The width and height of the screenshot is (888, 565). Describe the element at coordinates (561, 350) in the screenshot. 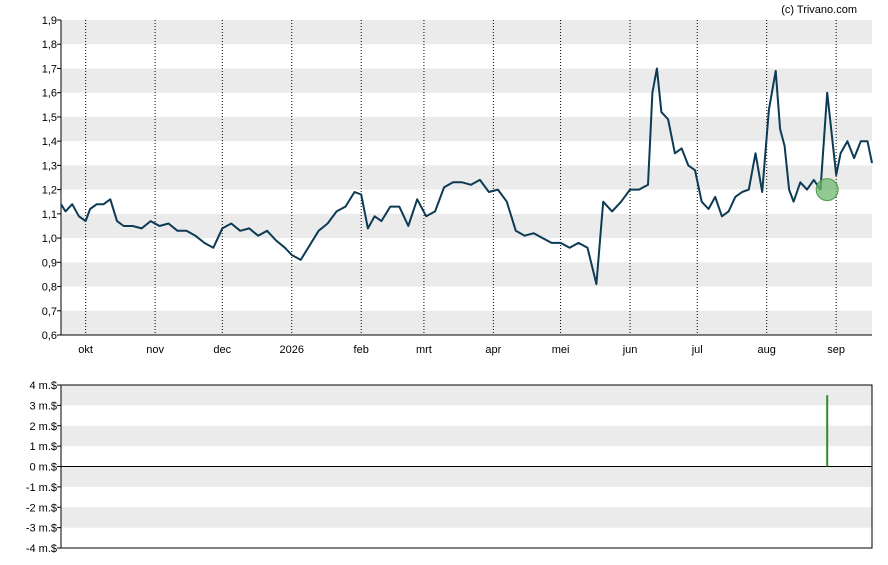

I see `x-tick-label: mei` at that location.